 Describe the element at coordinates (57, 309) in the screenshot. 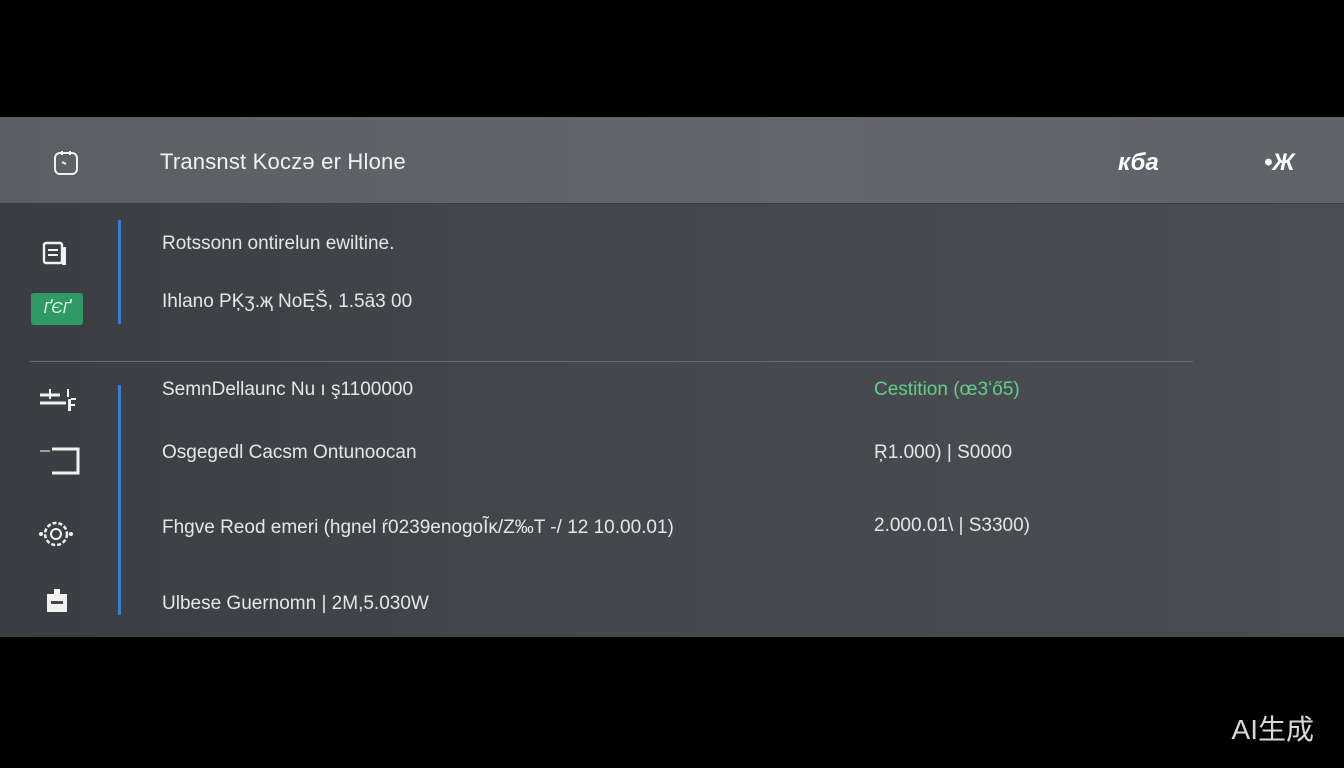

I see `status-badge: ҐЄҐ` at that location.